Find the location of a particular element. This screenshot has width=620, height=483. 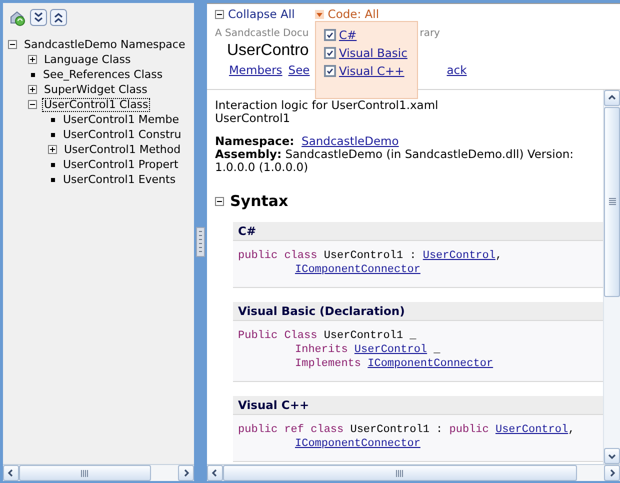

menu-item-link: Visual Basic is located at coordinates (373, 53).